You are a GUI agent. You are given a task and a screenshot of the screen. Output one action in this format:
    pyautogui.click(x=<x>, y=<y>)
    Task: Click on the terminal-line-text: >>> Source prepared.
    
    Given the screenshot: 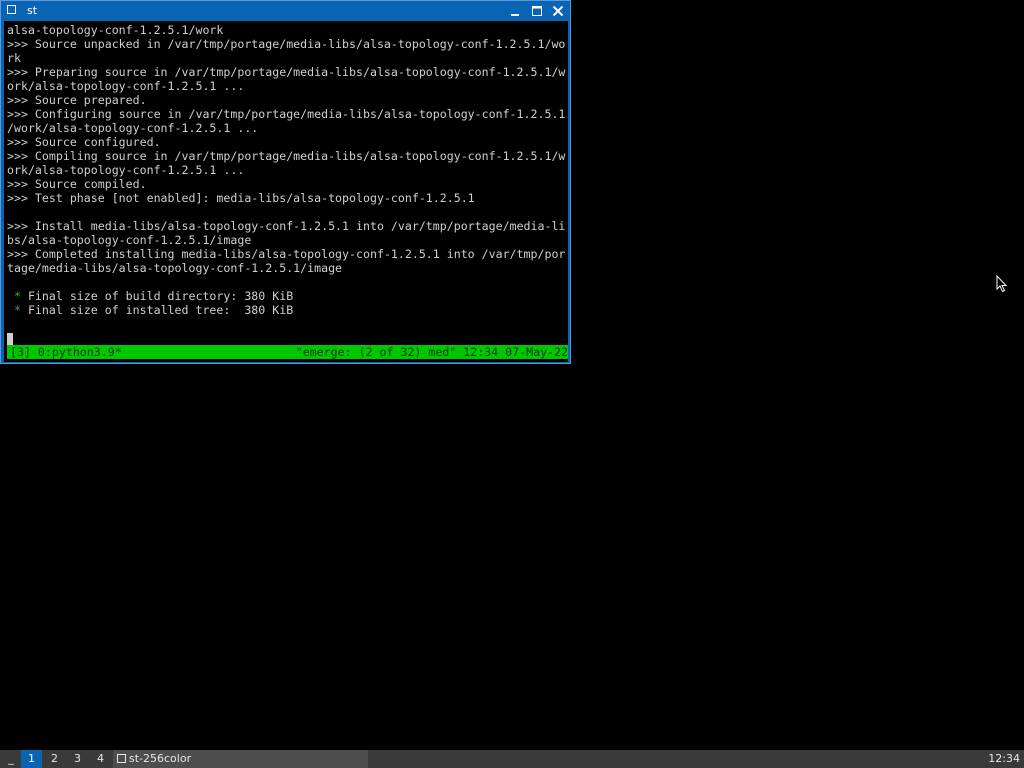 What is the action you would take?
    pyautogui.click(x=77, y=100)
    